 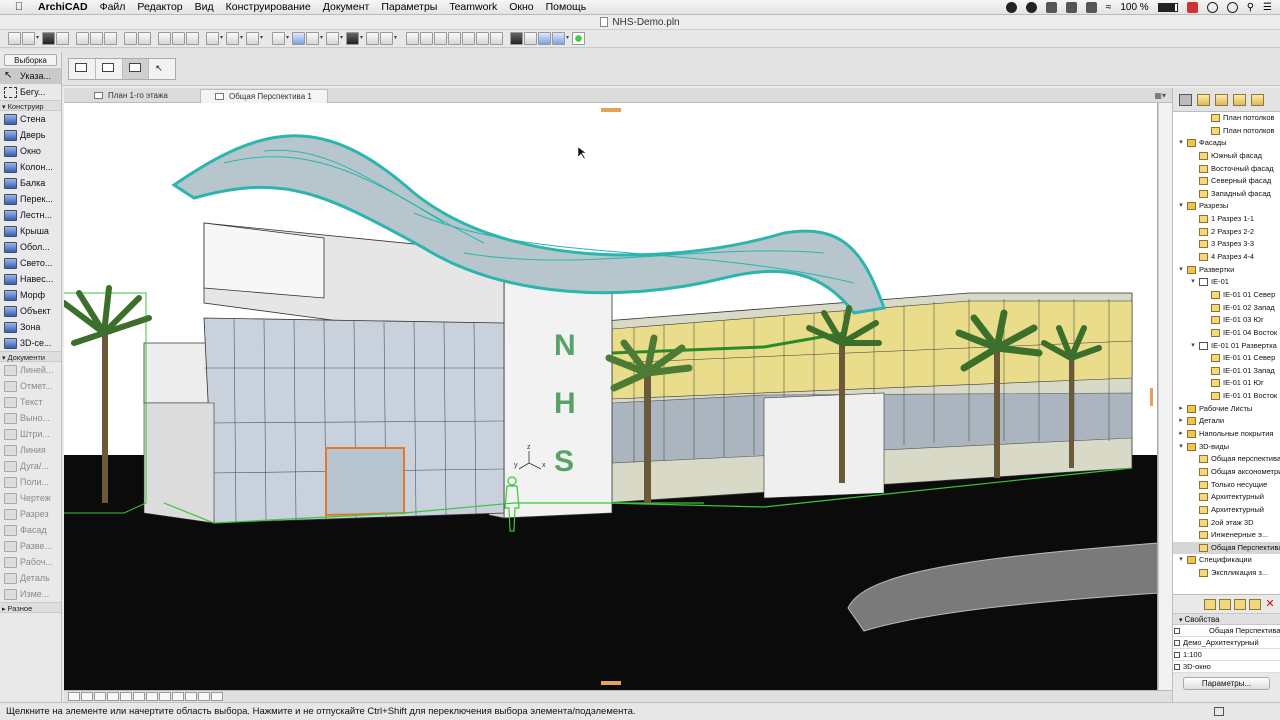 What do you see at coordinates (74, 696) in the screenshot?
I see `view-mode-icon` at bounding box center [74, 696].